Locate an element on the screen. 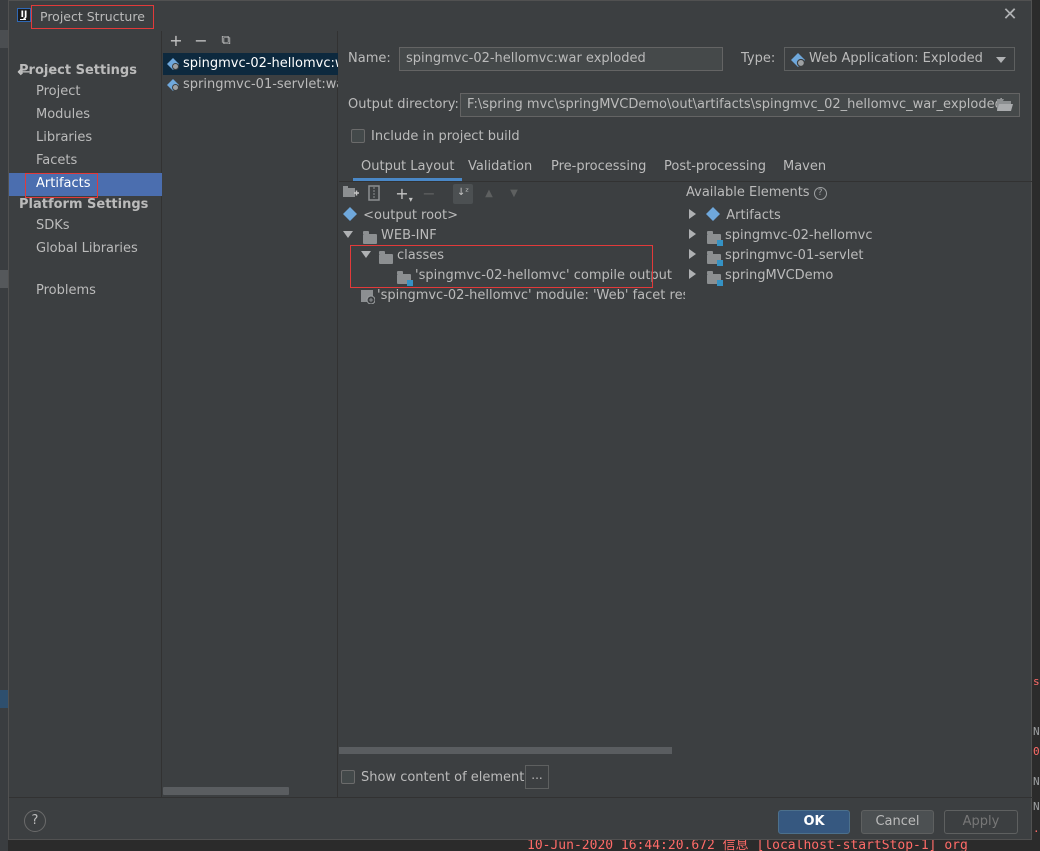 This screenshot has height=851, width=1040. module-output-icon is located at coordinates (405, 278).